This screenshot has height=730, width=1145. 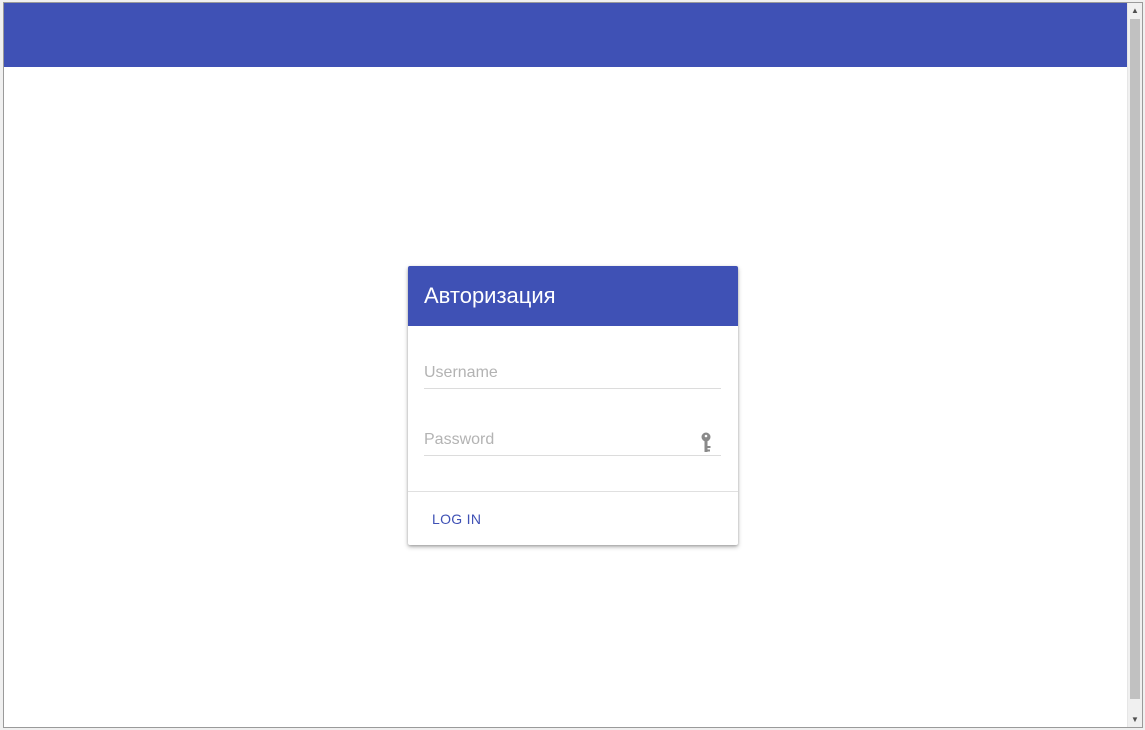 I want to click on login-card-header: Авторизация, so click(x=573, y=296).